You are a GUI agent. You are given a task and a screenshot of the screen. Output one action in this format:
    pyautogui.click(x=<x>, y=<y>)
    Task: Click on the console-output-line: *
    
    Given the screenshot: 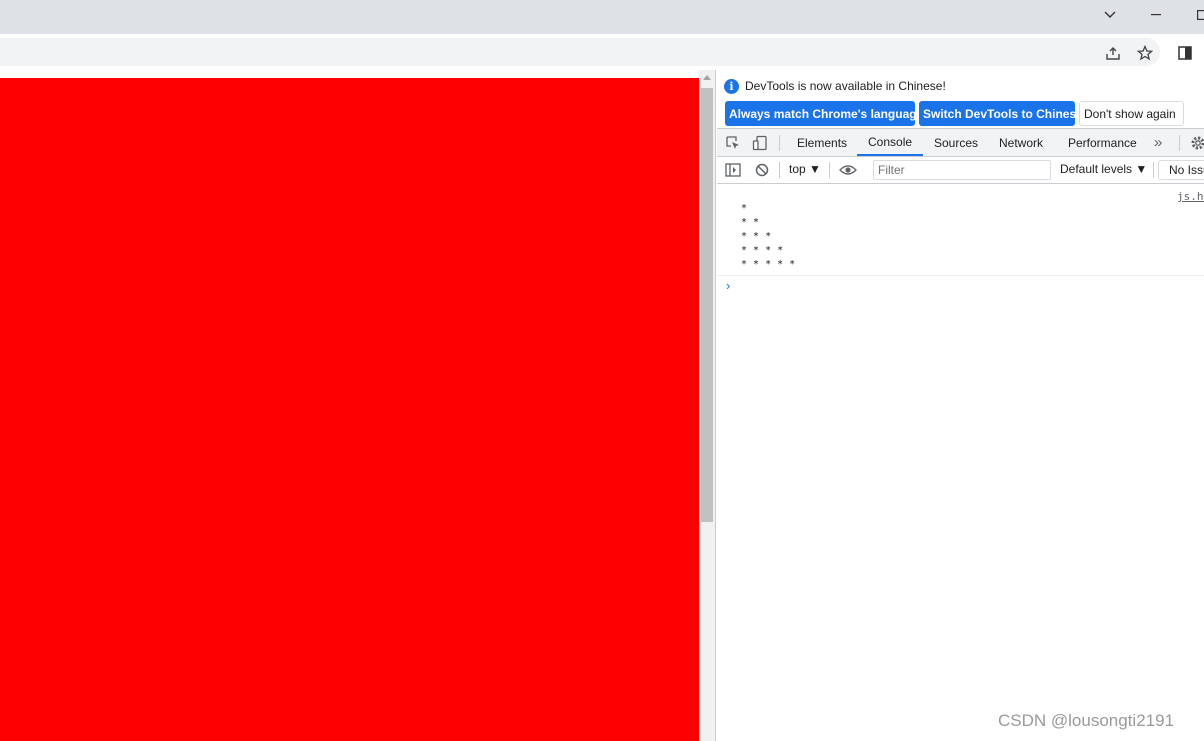 What is the action you would take?
    pyautogui.click(x=744, y=208)
    